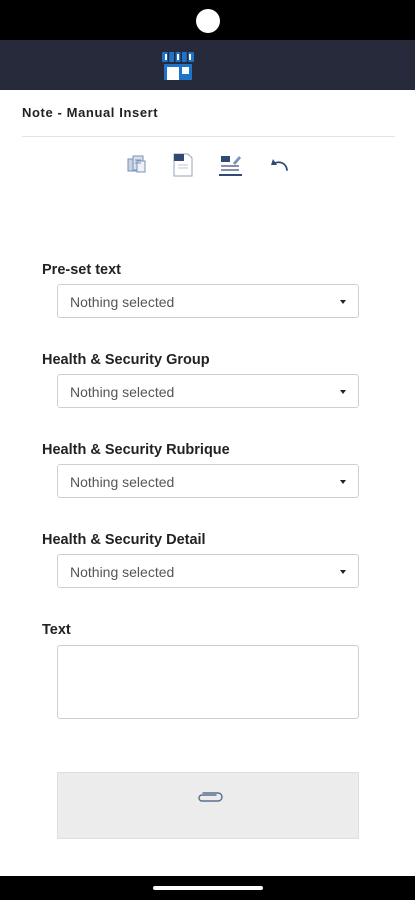 This screenshot has width=415, height=900. I want to click on copy-documents-button, so click(137, 165).